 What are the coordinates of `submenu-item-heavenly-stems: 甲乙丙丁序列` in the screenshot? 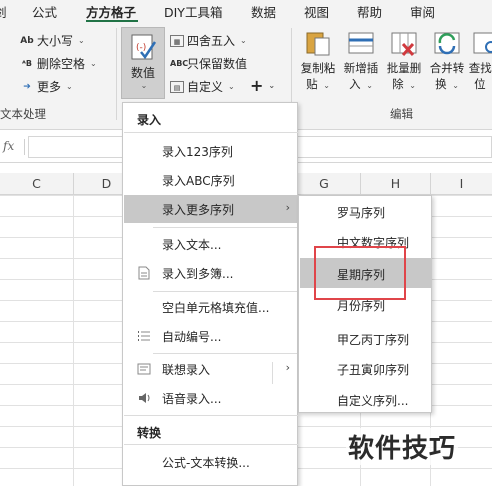 It's located at (366, 338).